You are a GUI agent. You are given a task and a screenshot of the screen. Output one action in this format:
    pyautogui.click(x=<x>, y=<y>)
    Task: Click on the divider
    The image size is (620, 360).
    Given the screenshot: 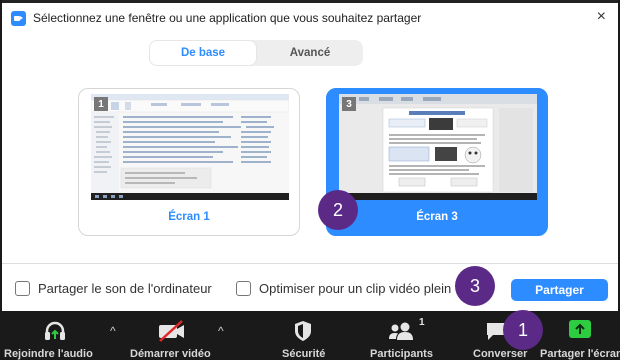 What is the action you would take?
    pyautogui.click(x=310, y=263)
    